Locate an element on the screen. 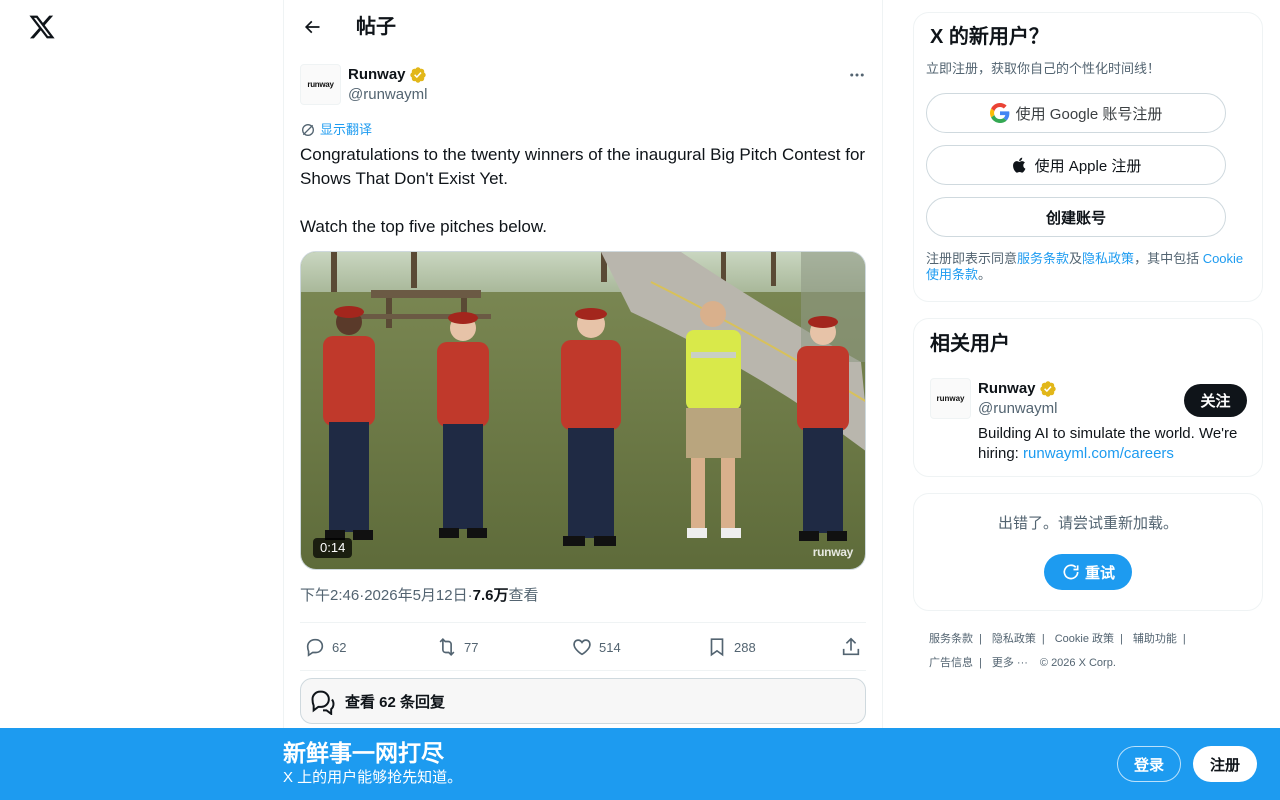 The width and height of the screenshot is (1280, 800). like-count: 514 is located at coordinates (610, 647).